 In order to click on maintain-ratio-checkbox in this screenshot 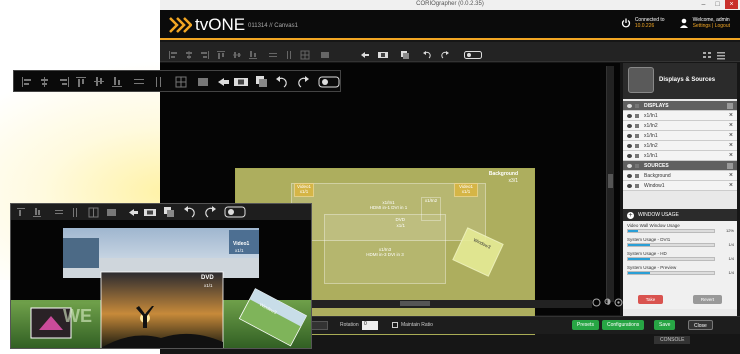, I will do `click(395, 325)`.